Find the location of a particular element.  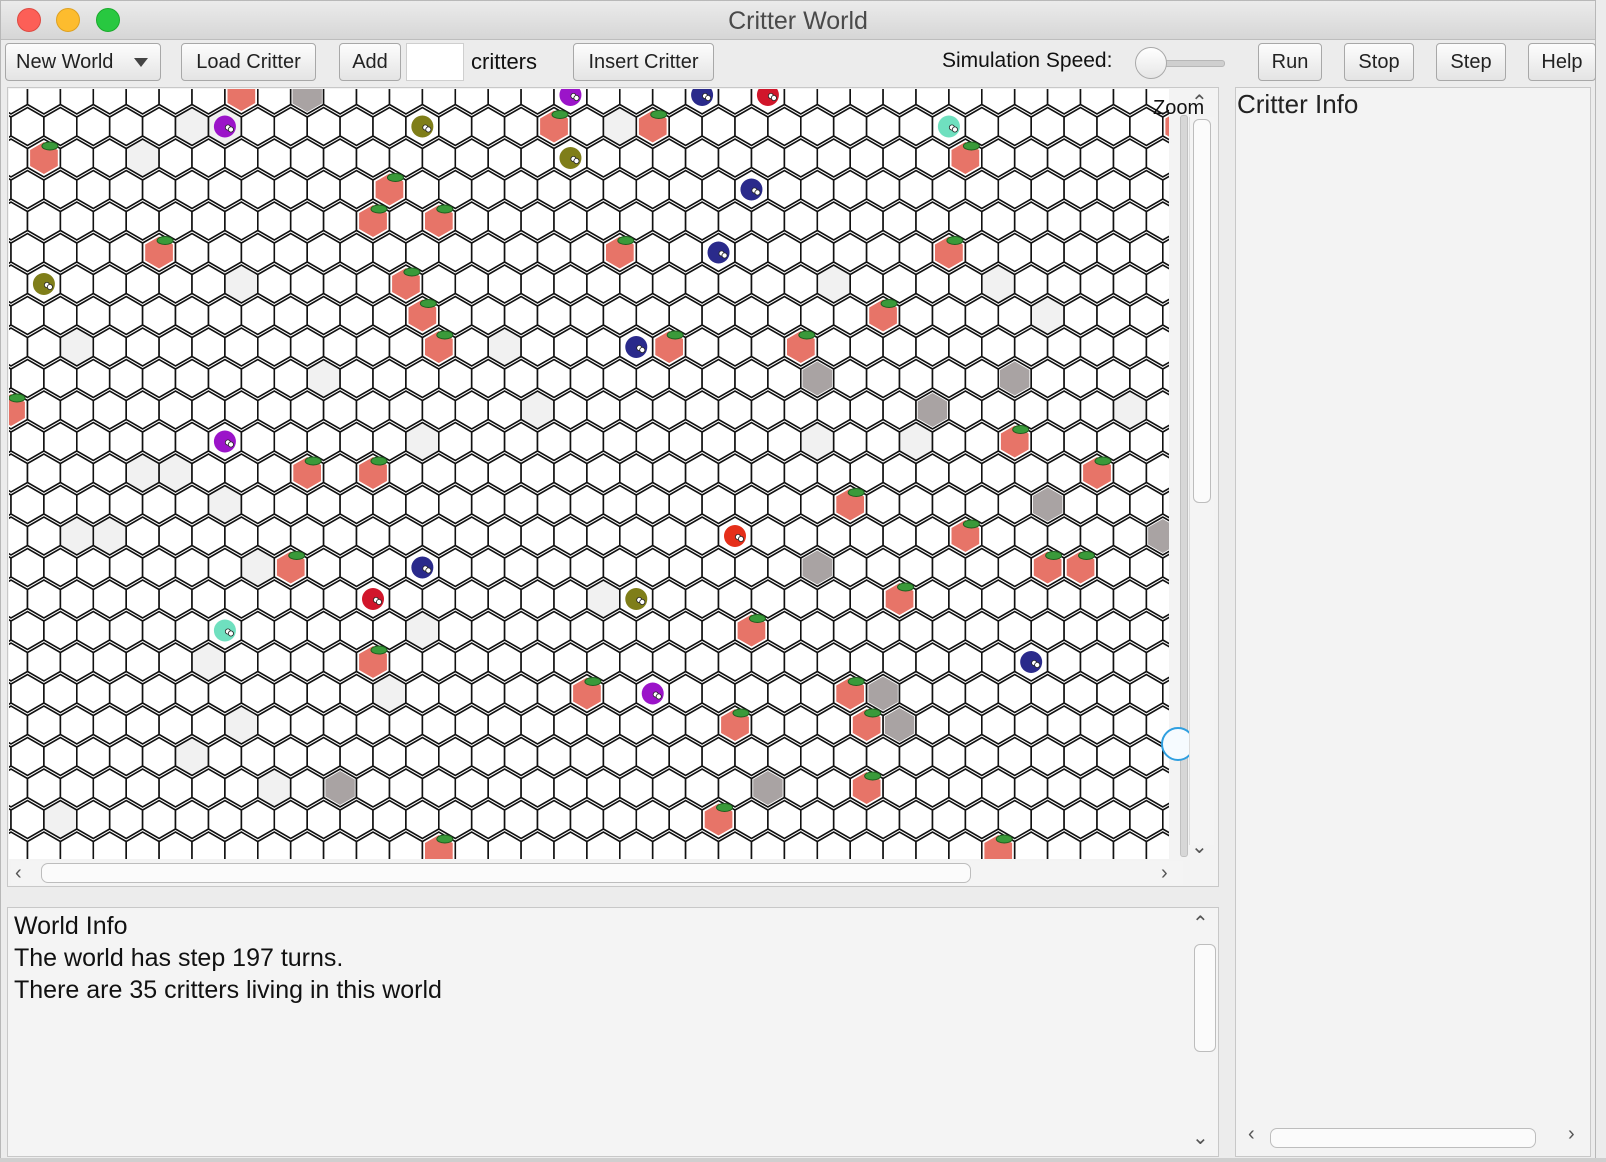

info-scroll-down-icon: ⌄ is located at coordinates (1200, 1138).